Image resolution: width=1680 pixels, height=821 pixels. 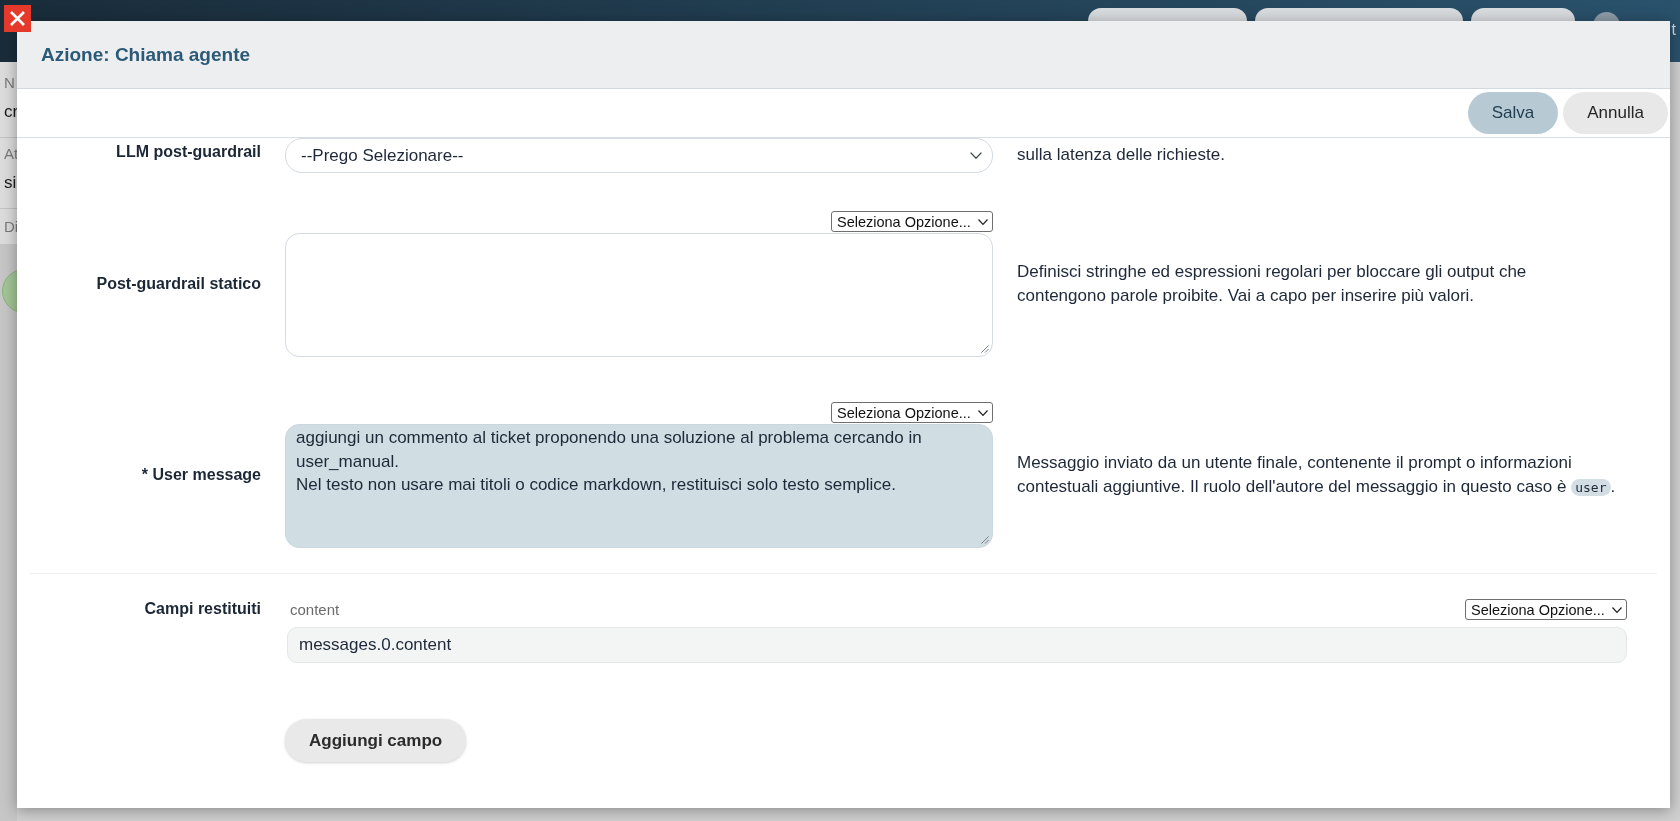 What do you see at coordinates (202, 609) in the screenshot?
I see `field-label: Campi restituiti` at bounding box center [202, 609].